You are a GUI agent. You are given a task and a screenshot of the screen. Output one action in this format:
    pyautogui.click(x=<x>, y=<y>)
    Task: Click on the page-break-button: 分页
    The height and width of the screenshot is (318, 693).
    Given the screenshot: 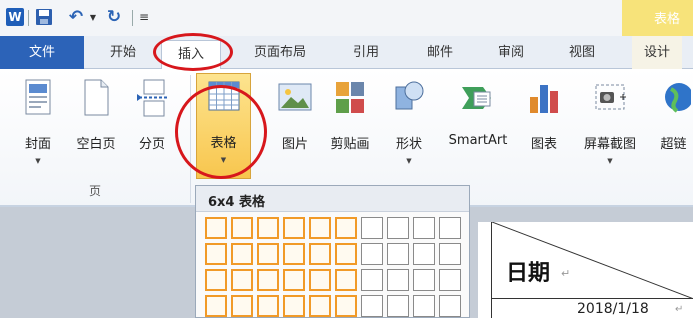 What is the action you would take?
    pyautogui.click(x=152, y=125)
    